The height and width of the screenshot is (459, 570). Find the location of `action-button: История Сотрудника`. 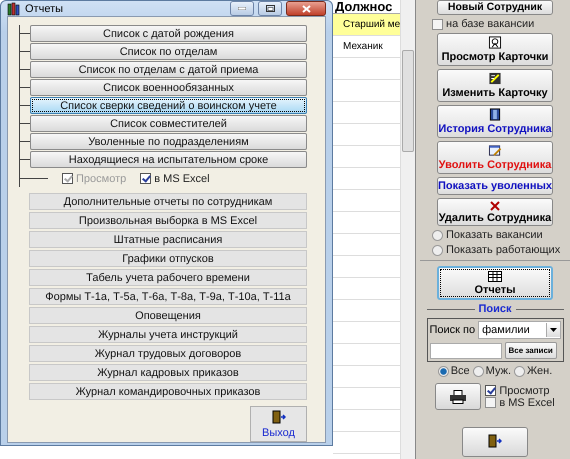

action-button: История Сотрудника is located at coordinates (495, 121).